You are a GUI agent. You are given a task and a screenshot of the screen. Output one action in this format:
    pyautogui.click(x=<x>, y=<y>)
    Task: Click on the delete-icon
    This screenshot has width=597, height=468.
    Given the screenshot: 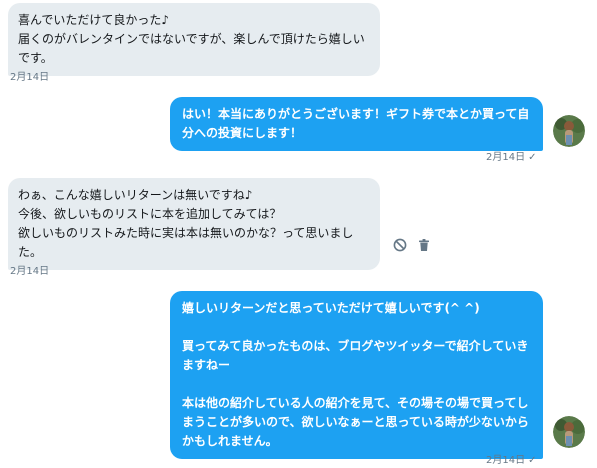 What is the action you would take?
    pyautogui.click(x=424, y=245)
    